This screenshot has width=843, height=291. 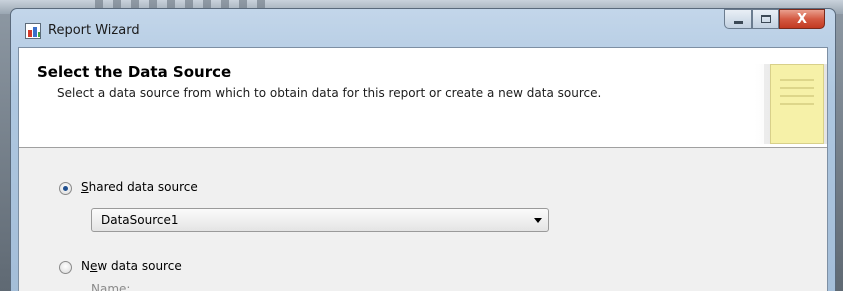 I want to click on new-data-source-label: New data source, so click(x=131, y=266).